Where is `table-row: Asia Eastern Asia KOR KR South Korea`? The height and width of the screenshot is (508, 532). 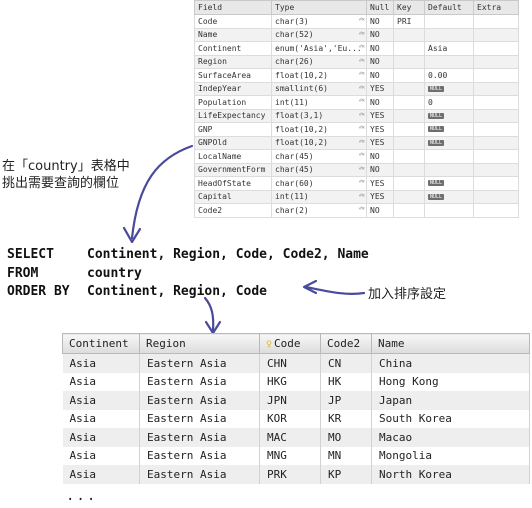 table-row: Asia Eastern Asia KOR KR South Korea is located at coordinates (296, 418).